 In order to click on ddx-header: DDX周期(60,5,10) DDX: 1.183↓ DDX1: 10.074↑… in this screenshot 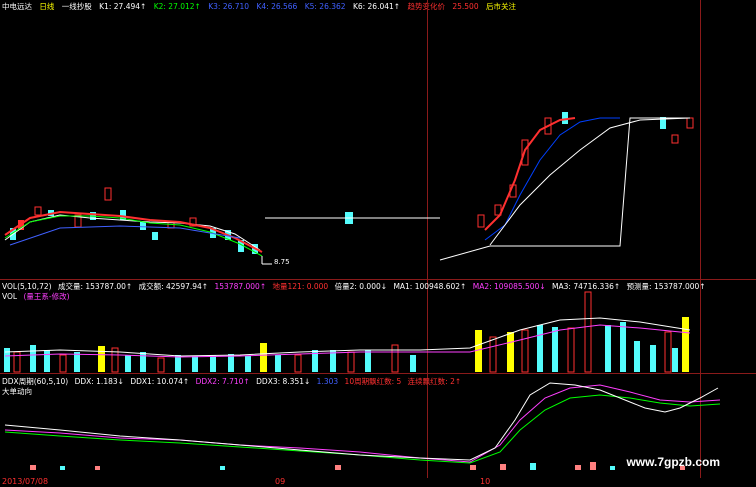, I will do `click(233, 381)`.